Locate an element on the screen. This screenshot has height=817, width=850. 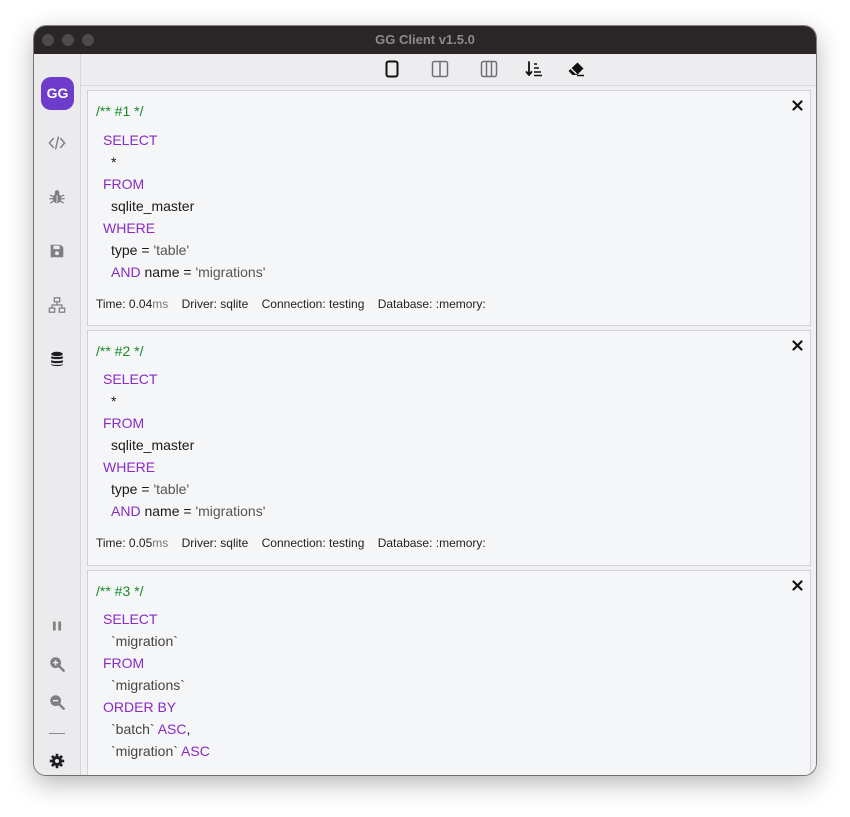
save-icon is located at coordinates (57, 251).